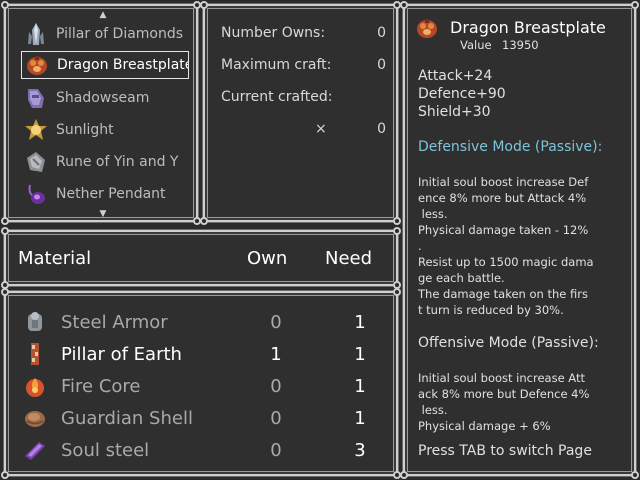 Image resolution: width=640 pixels, height=480 pixels. I want to click on recipe-label: Sunlight, so click(85, 130).